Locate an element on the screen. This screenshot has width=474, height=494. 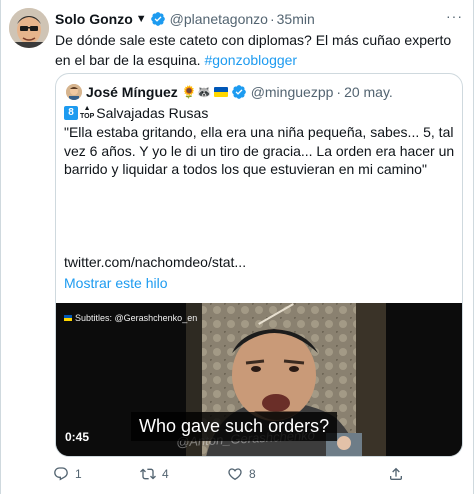
author-name-suffix: ▼ is located at coordinates (141, 19).